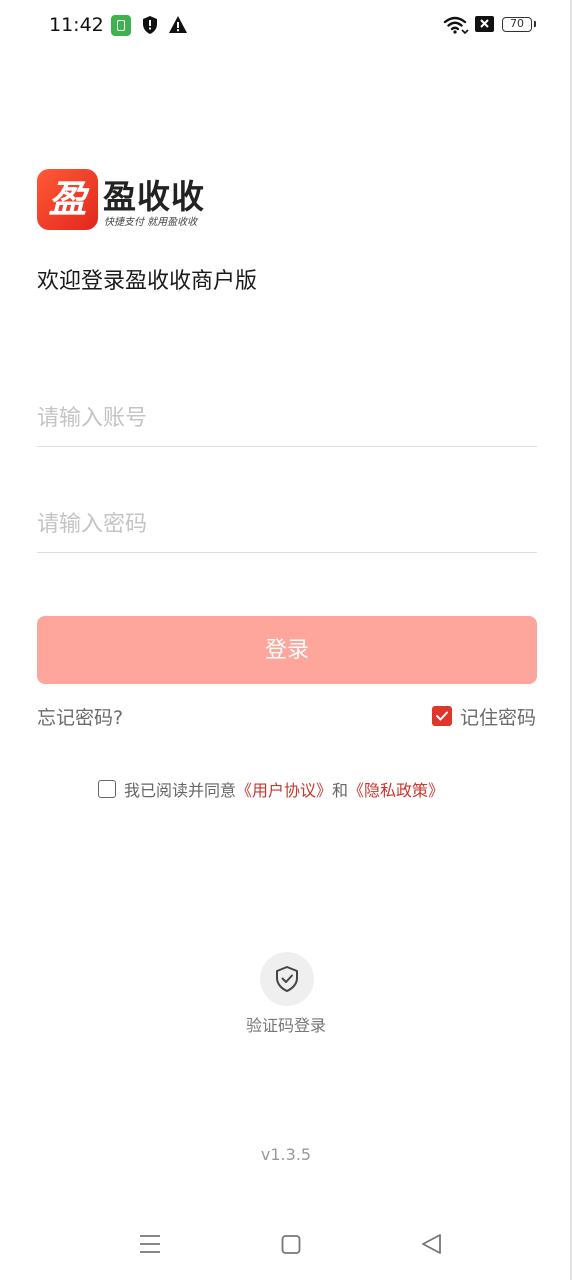 Image resolution: width=572 pixels, height=1280 pixels. What do you see at coordinates (150, 27) in the screenshot?
I see `shield-icon` at bounding box center [150, 27].